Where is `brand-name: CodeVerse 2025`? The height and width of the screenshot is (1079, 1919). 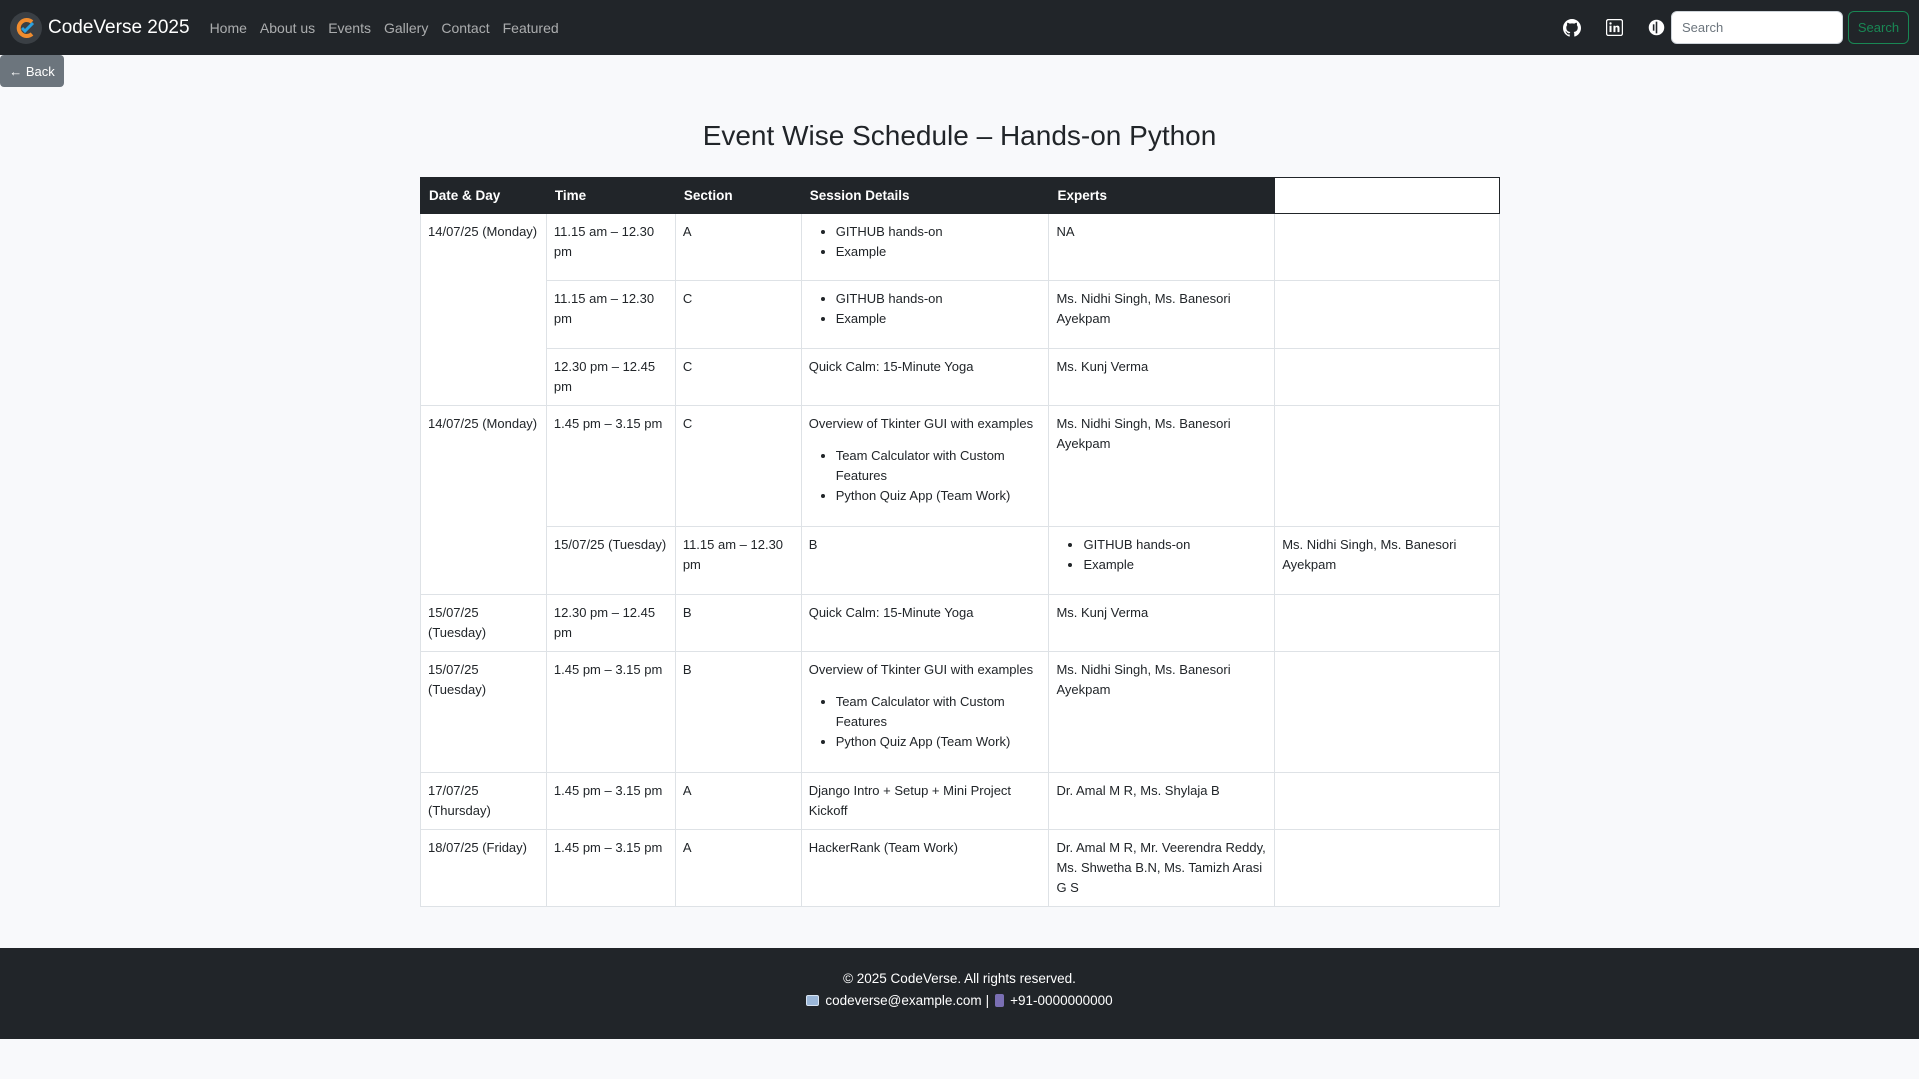
brand-name: CodeVerse 2025 is located at coordinates (119, 27).